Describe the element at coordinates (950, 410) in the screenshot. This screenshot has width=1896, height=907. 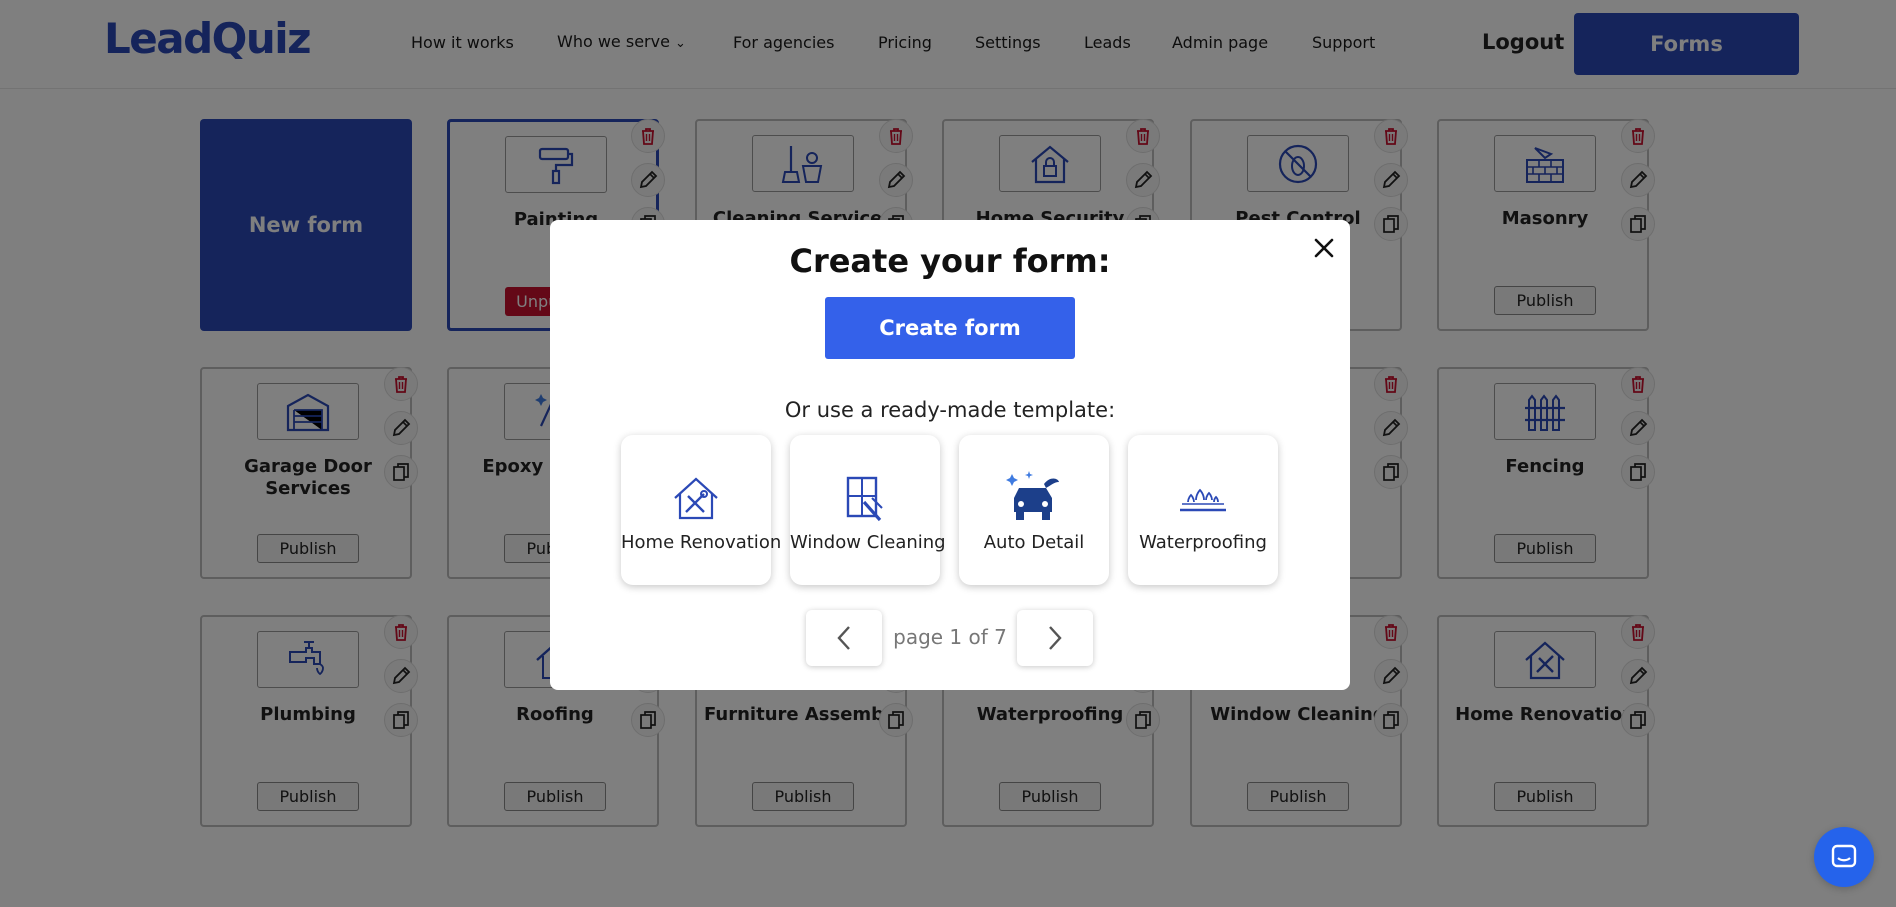
I see `template-subtitle: Or use a ready-made template:` at that location.